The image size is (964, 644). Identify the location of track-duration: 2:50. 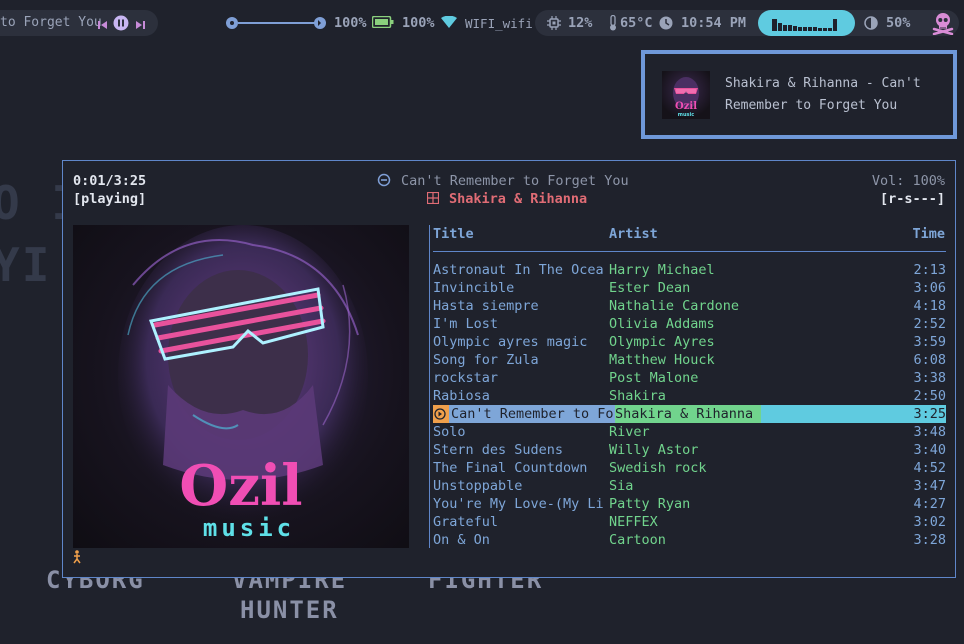
(929, 396).